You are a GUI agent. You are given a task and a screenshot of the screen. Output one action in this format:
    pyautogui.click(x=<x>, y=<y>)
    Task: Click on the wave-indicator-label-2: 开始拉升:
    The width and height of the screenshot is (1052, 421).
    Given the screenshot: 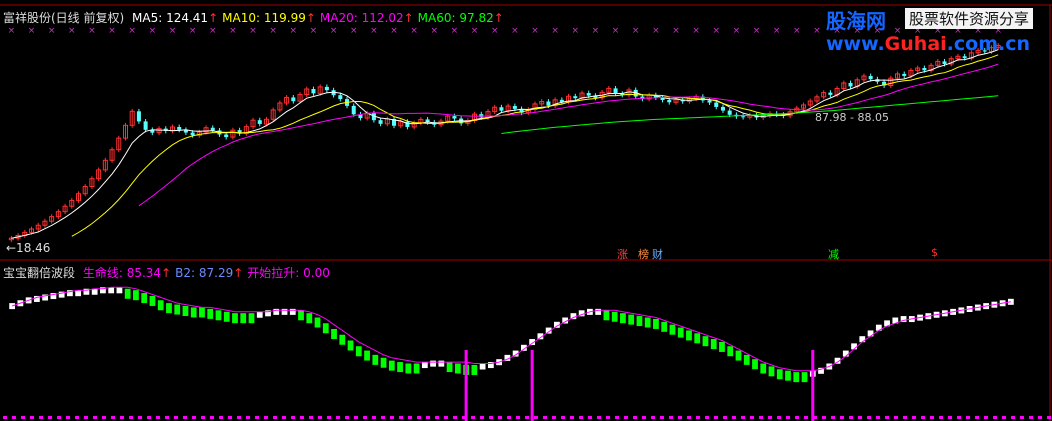 What is the action you would take?
    pyautogui.click(x=275, y=273)
    